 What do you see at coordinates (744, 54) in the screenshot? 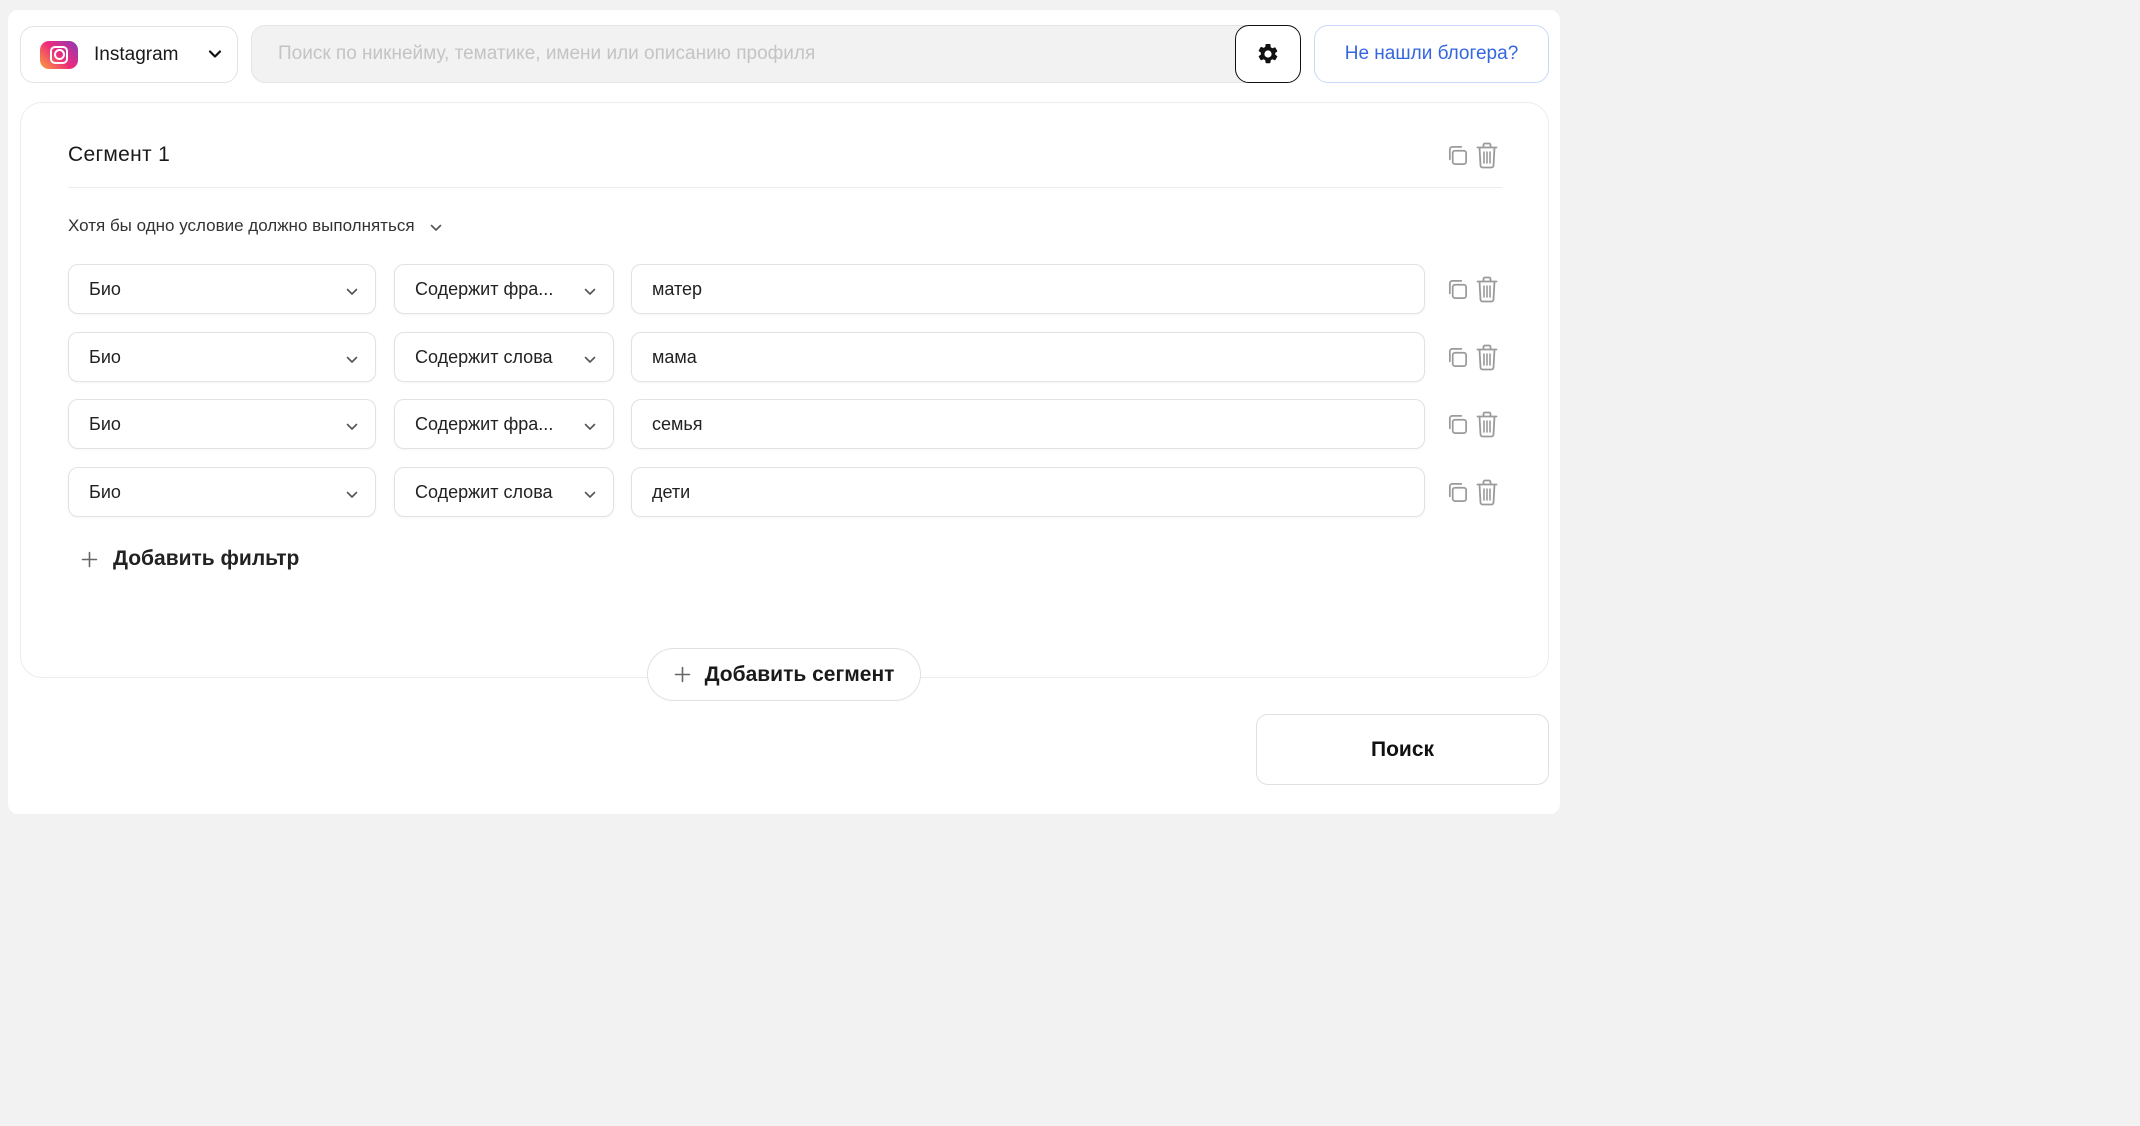
I see `search-input` at bounding box center [744, 54].